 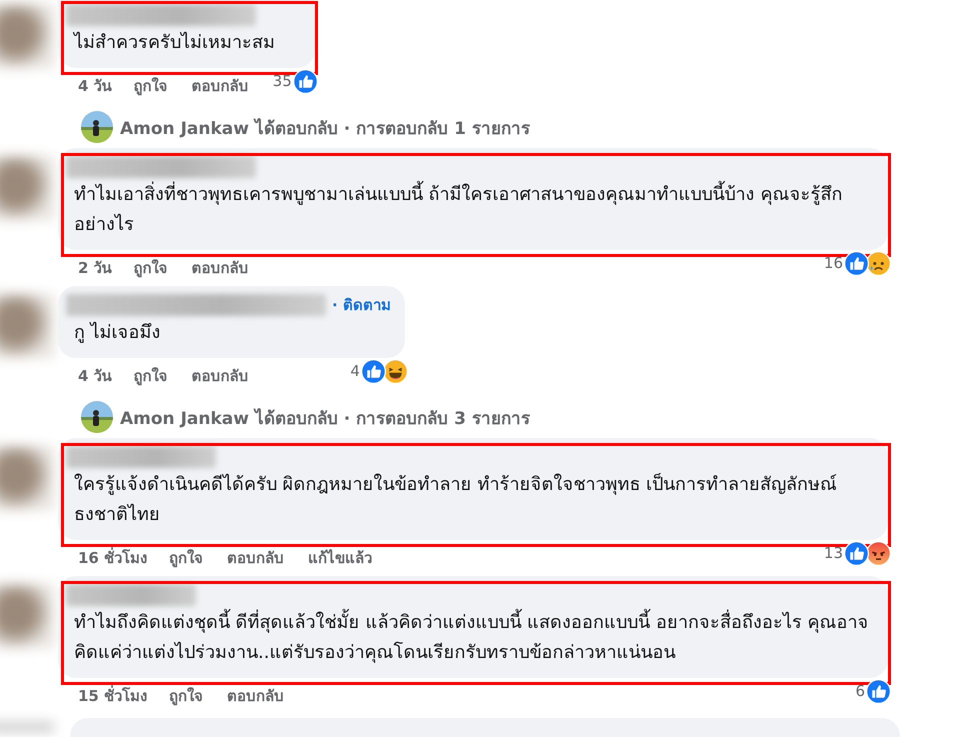 What do you see at coordinates (113, 696) in the screenshot?
I see `comment-time: 15 ชั่วโมง` at bounding box center [113, 696].